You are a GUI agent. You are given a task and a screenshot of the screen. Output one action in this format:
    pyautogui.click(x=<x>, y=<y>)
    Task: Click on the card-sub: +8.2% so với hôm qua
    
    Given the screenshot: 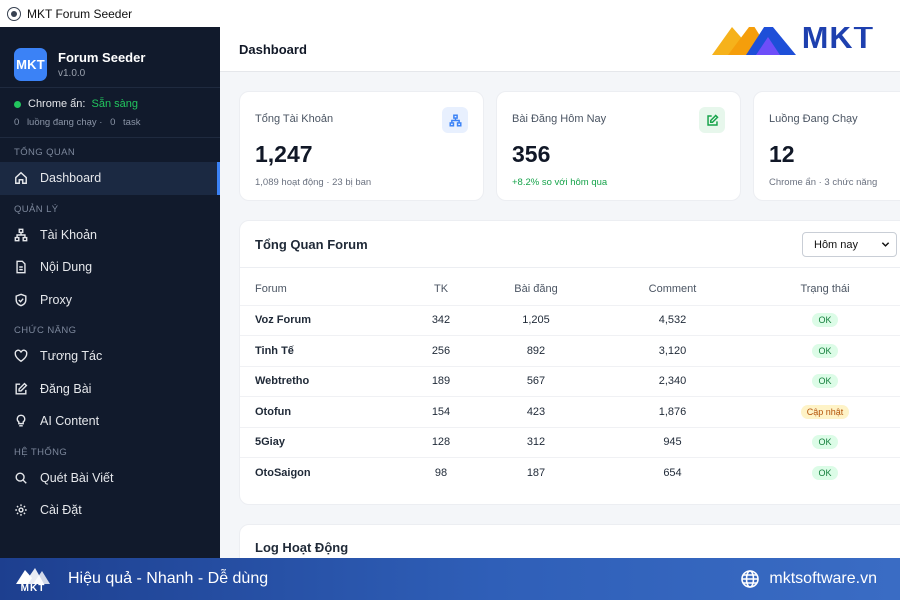 What is the action you would take?
    pyautogui.click(x=560, y=182)
    